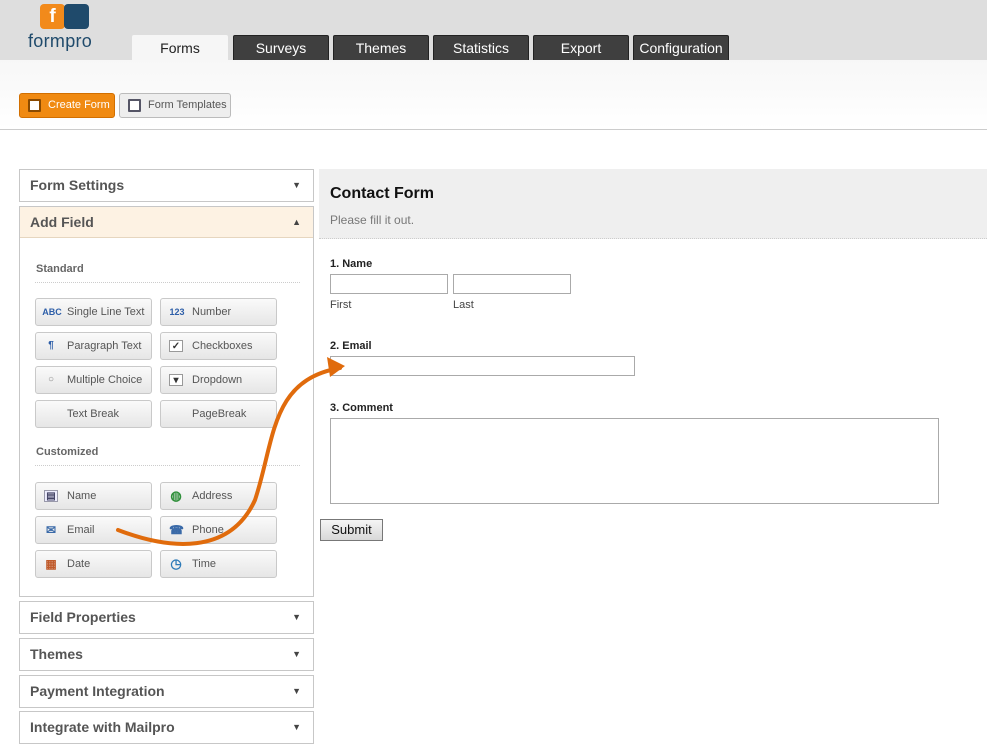 Image resolution: width=987 pixels, height=754 pixels. What do you see at coordinates (176, 380) in the screenshot?
I see `dropdown-icon: ▾` at bounding box center [176, 380].